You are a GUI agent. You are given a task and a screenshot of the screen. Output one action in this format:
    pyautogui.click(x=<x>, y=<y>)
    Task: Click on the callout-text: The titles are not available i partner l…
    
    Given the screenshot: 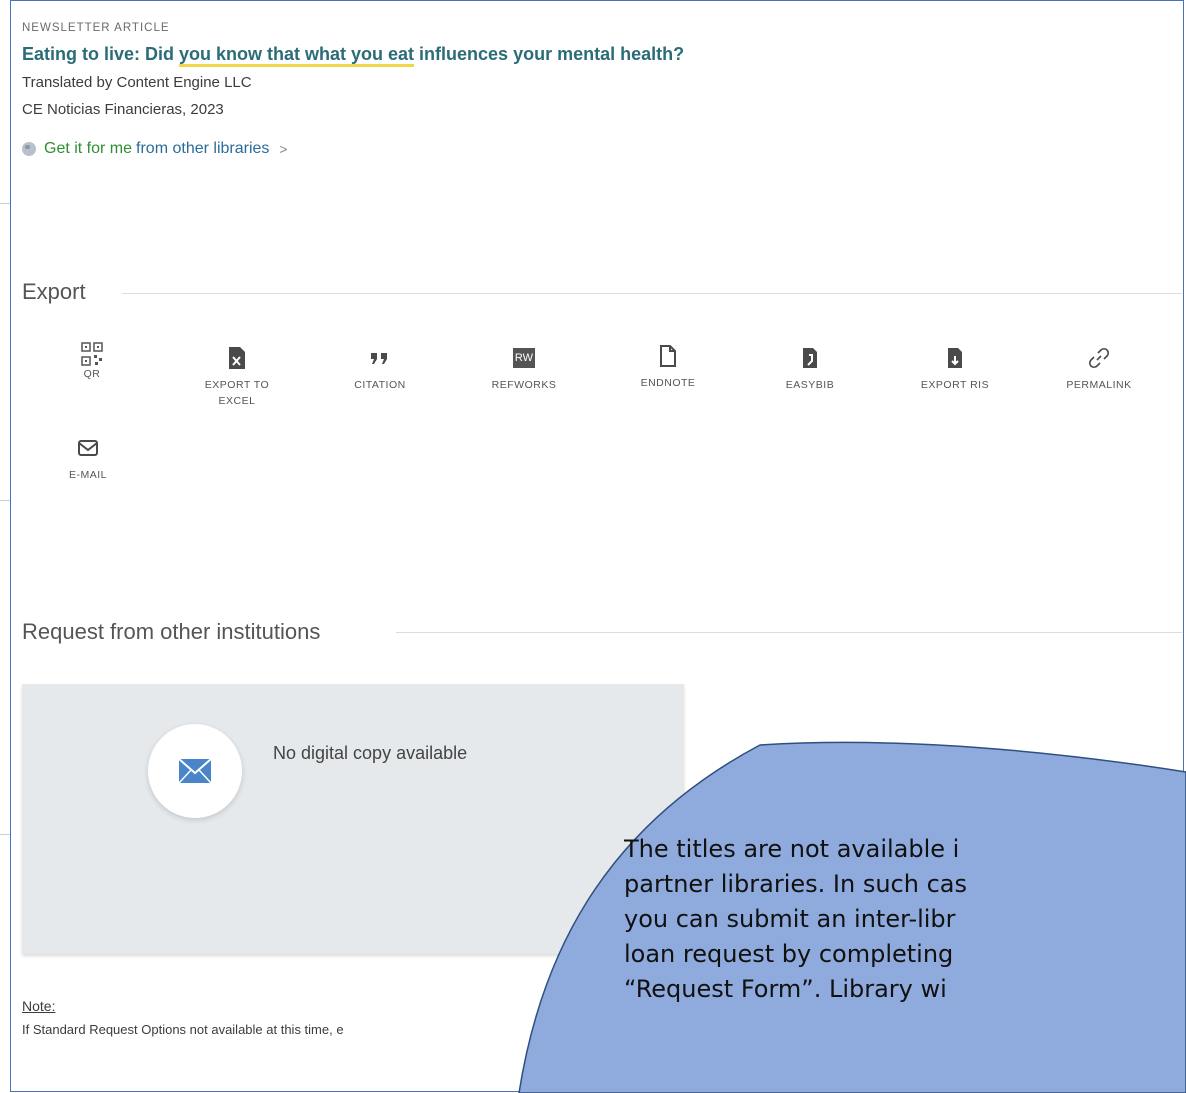 What is the action you would take?
    pyautogui.click(x=905, y=962)
    